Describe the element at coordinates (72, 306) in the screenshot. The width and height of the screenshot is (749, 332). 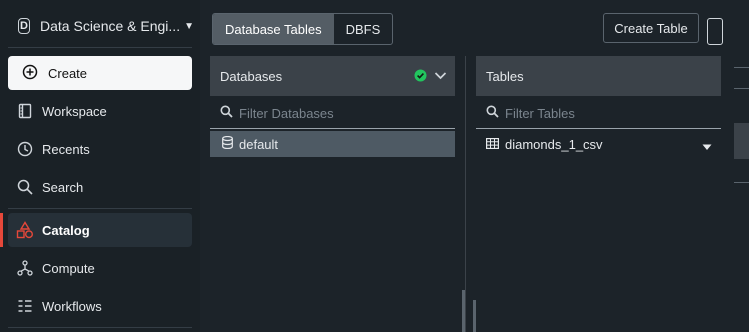
I see `sidebar-item-label: Workflows` at that location.